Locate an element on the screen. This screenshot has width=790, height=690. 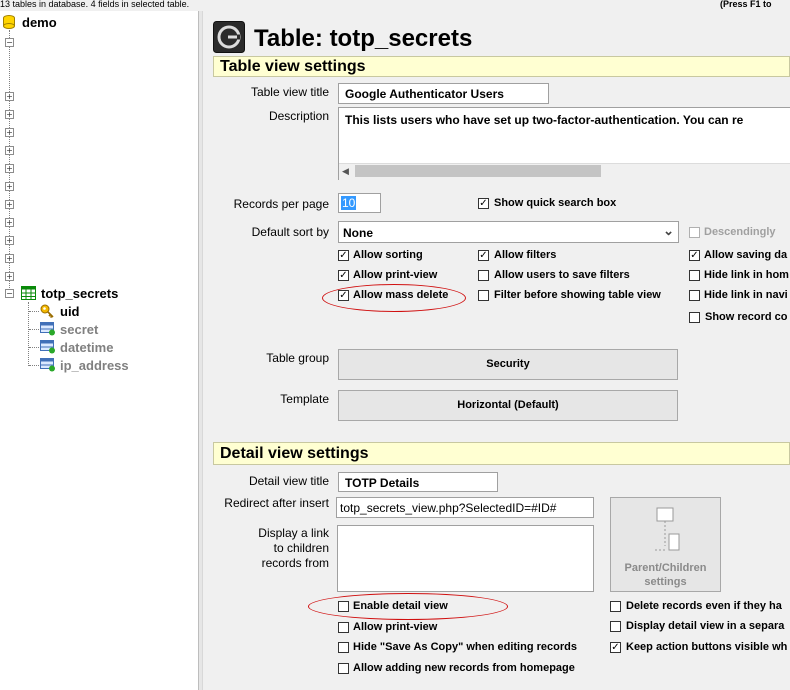
keep-action-buttons-checkbox: ✓ is located at coordinates (615, 647).